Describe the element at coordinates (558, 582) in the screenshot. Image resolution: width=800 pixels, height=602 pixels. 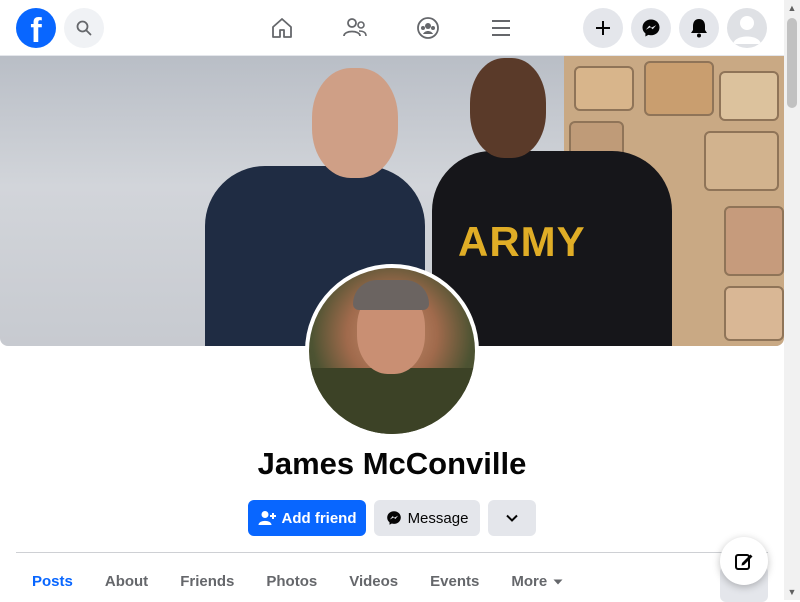
I see `caret-down-icon` at that location.